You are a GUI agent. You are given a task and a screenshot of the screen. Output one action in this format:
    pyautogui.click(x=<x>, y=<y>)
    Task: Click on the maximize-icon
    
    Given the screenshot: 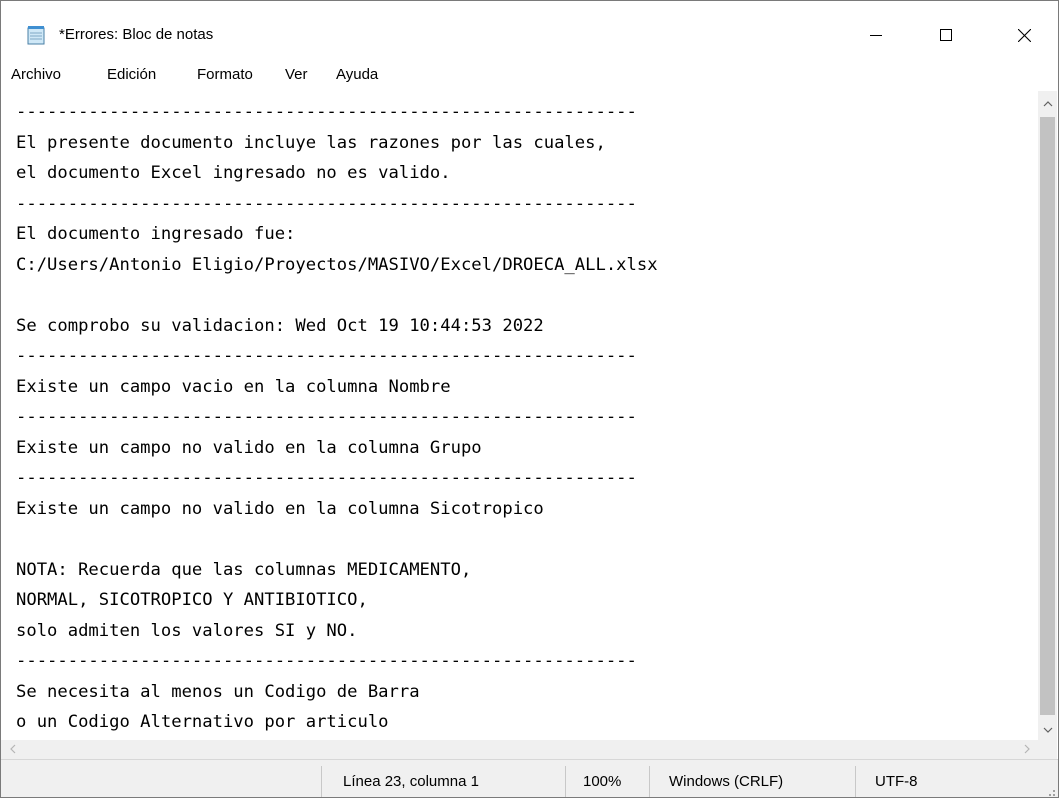 What is the action you would take?
    pyautogui.click(x=946, y=35)
    